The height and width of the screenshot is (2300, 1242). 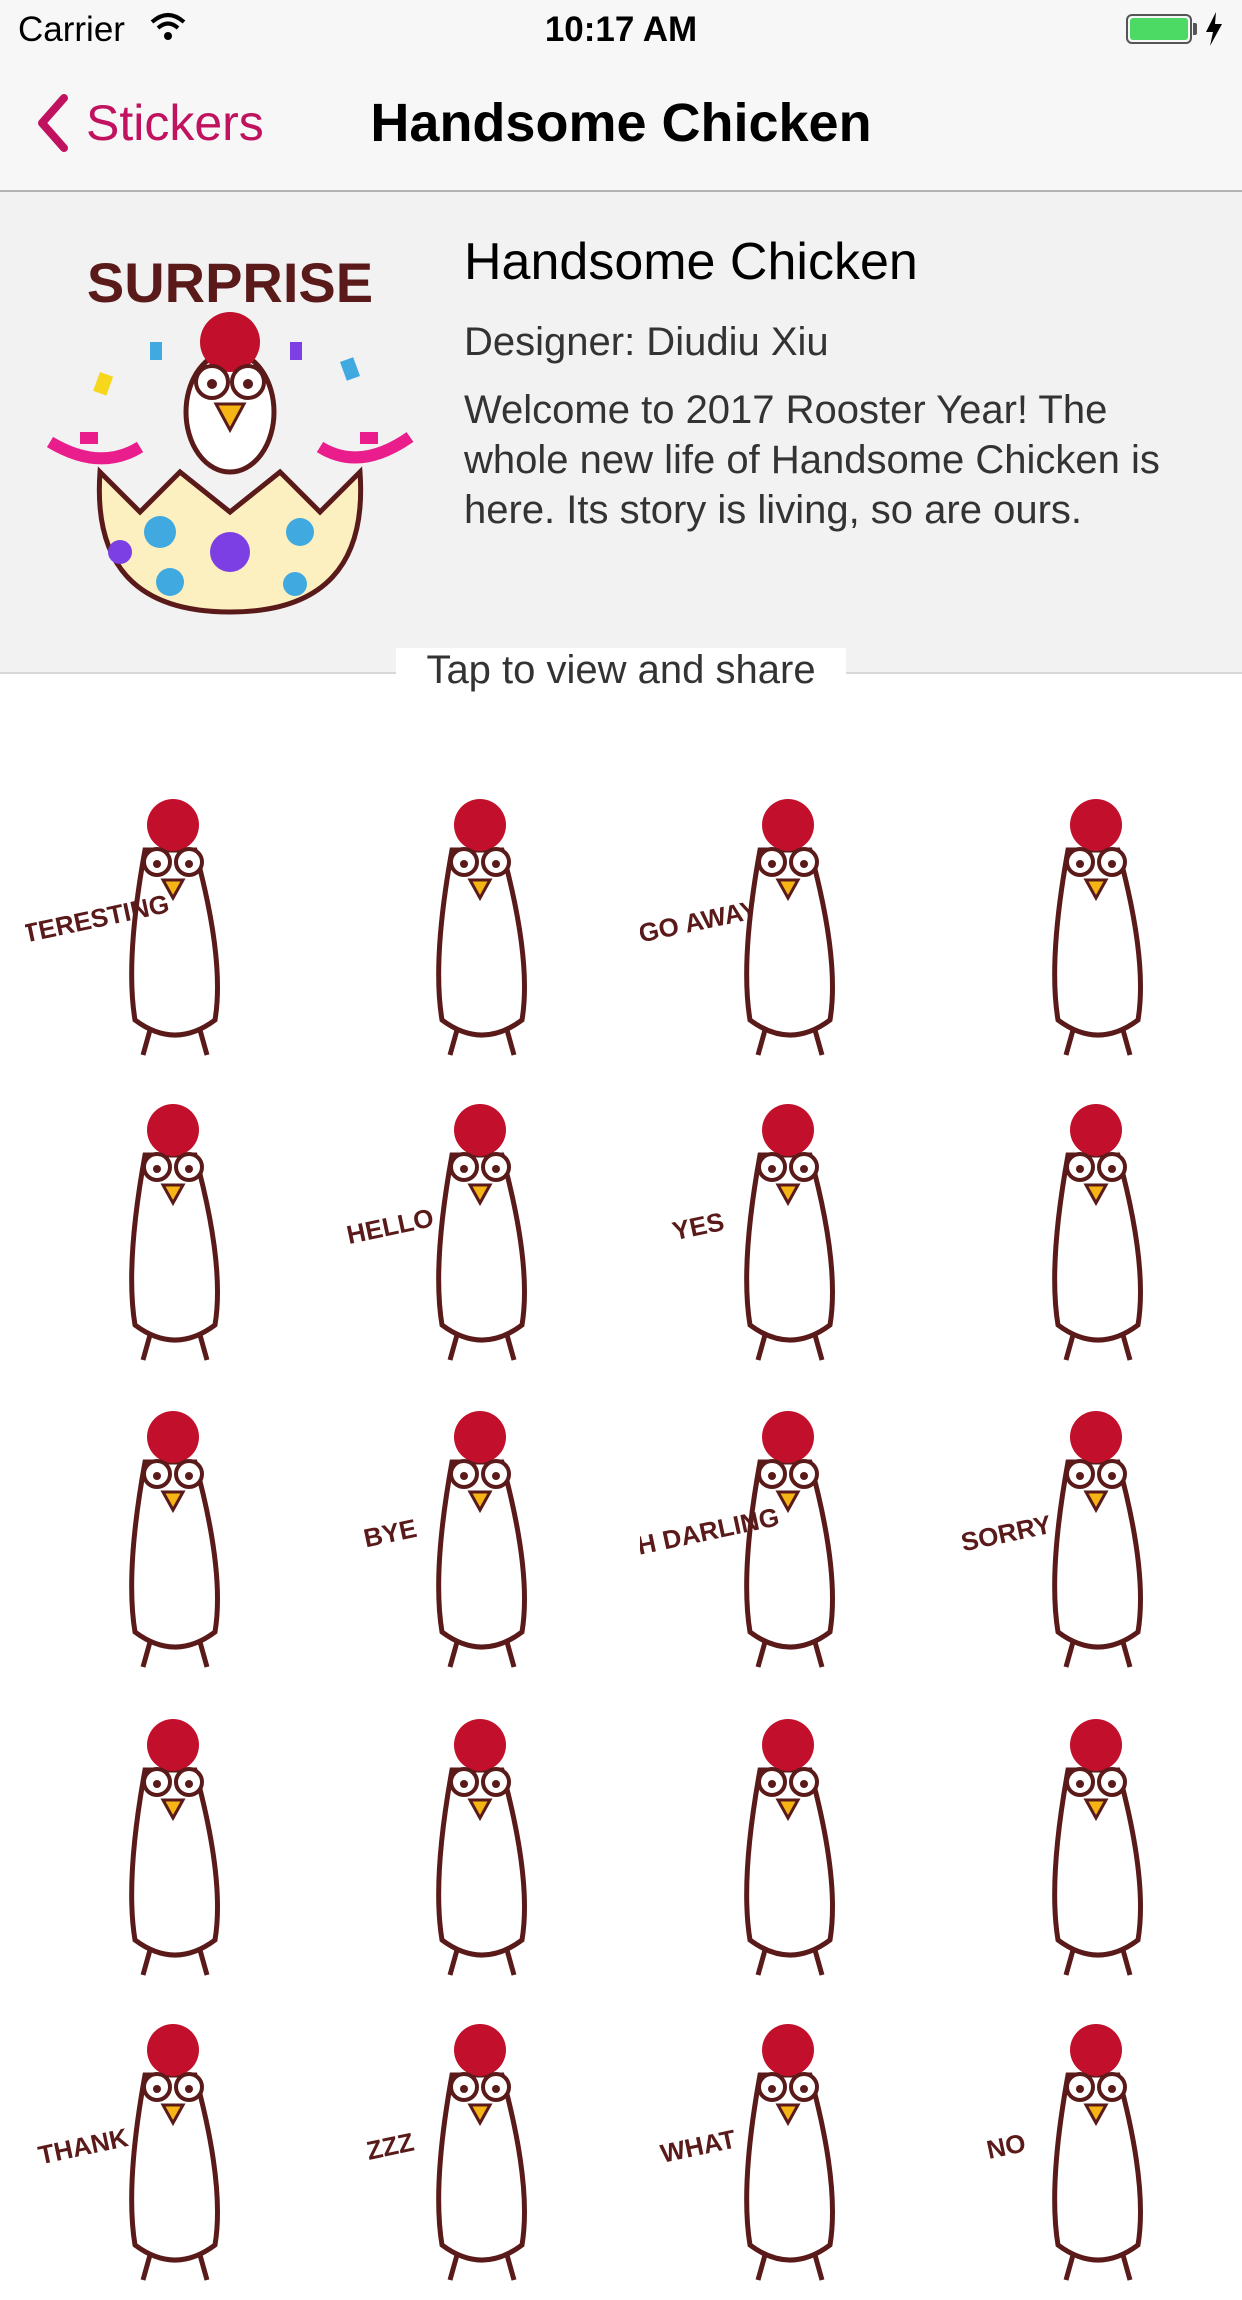 What do you see at coordinates (467, 2150) in the screenshot?
I see `chicken-sleeping-sticker: ZZZ` at bounding box center [467, 2150].